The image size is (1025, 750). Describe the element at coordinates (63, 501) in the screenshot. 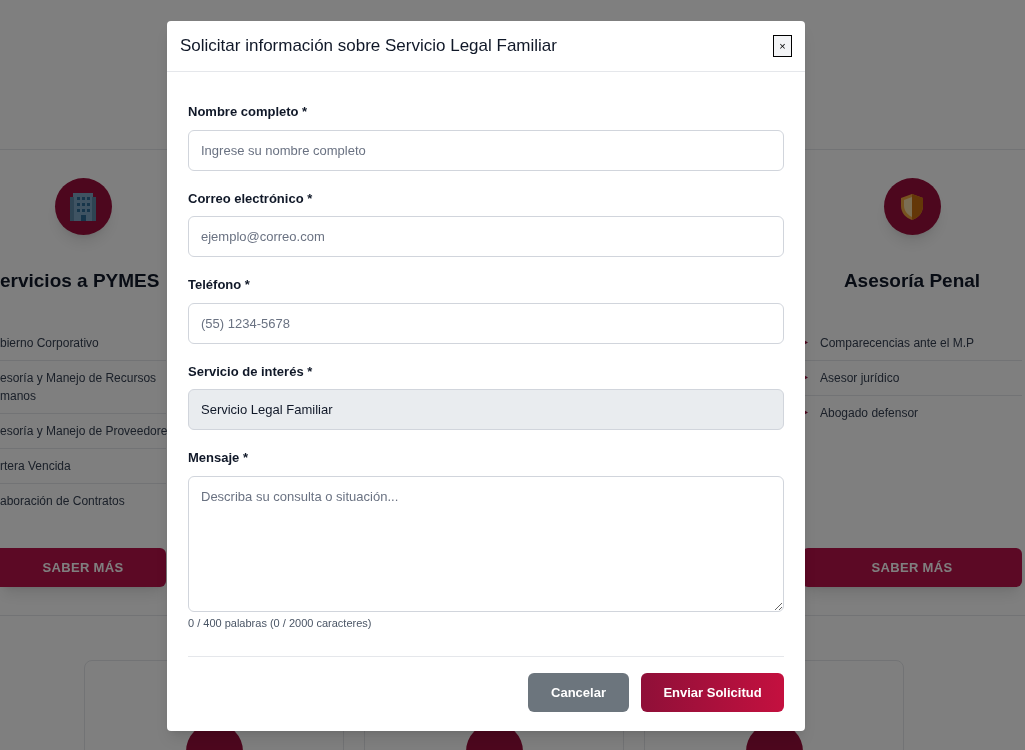

I see `service-item: aboración de Contratos` at that location.